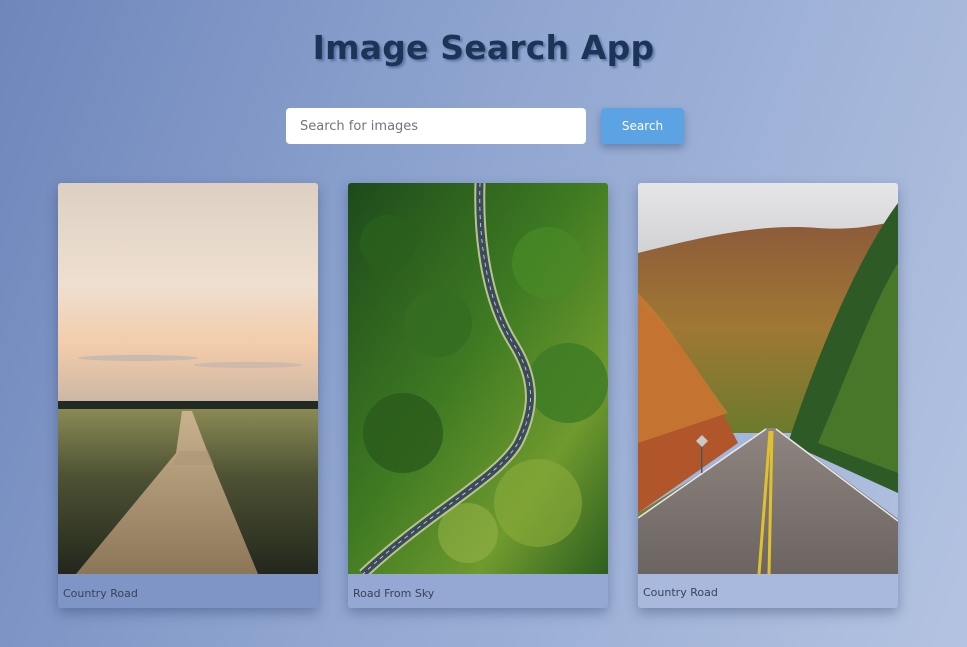 Image resolution: width=967 pixels, height=647 pixels. What do you see at coordinates (642, 126) in the screenshot?
I see `search-button: Search` at bounding box center [642, 126].